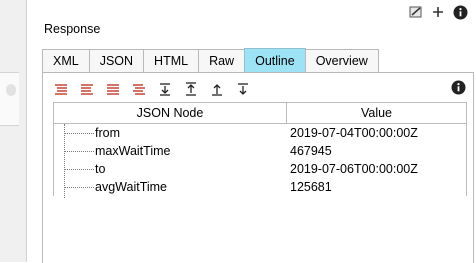 This screenshot has width=476, height=263. I want to click on left-panel-toggle, so click(11, 90).